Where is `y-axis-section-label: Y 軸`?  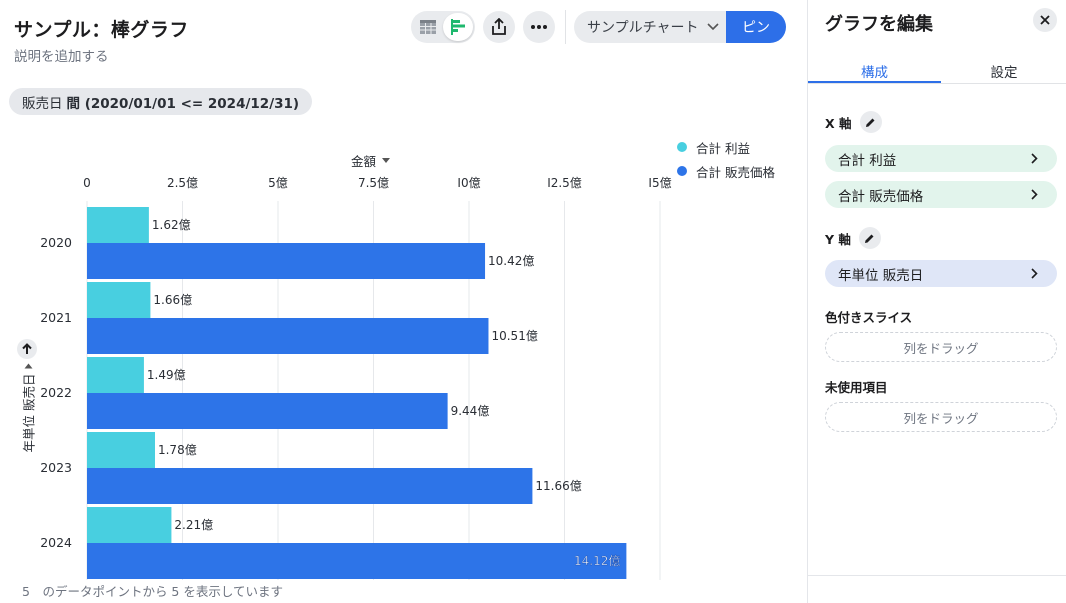 y-axis-section-label: Y 軸 is located at coordinates (838, 239).